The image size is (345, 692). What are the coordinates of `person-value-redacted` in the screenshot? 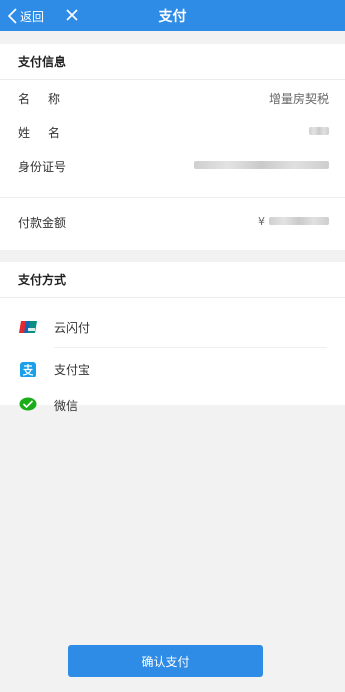 It's located at (319, 131).